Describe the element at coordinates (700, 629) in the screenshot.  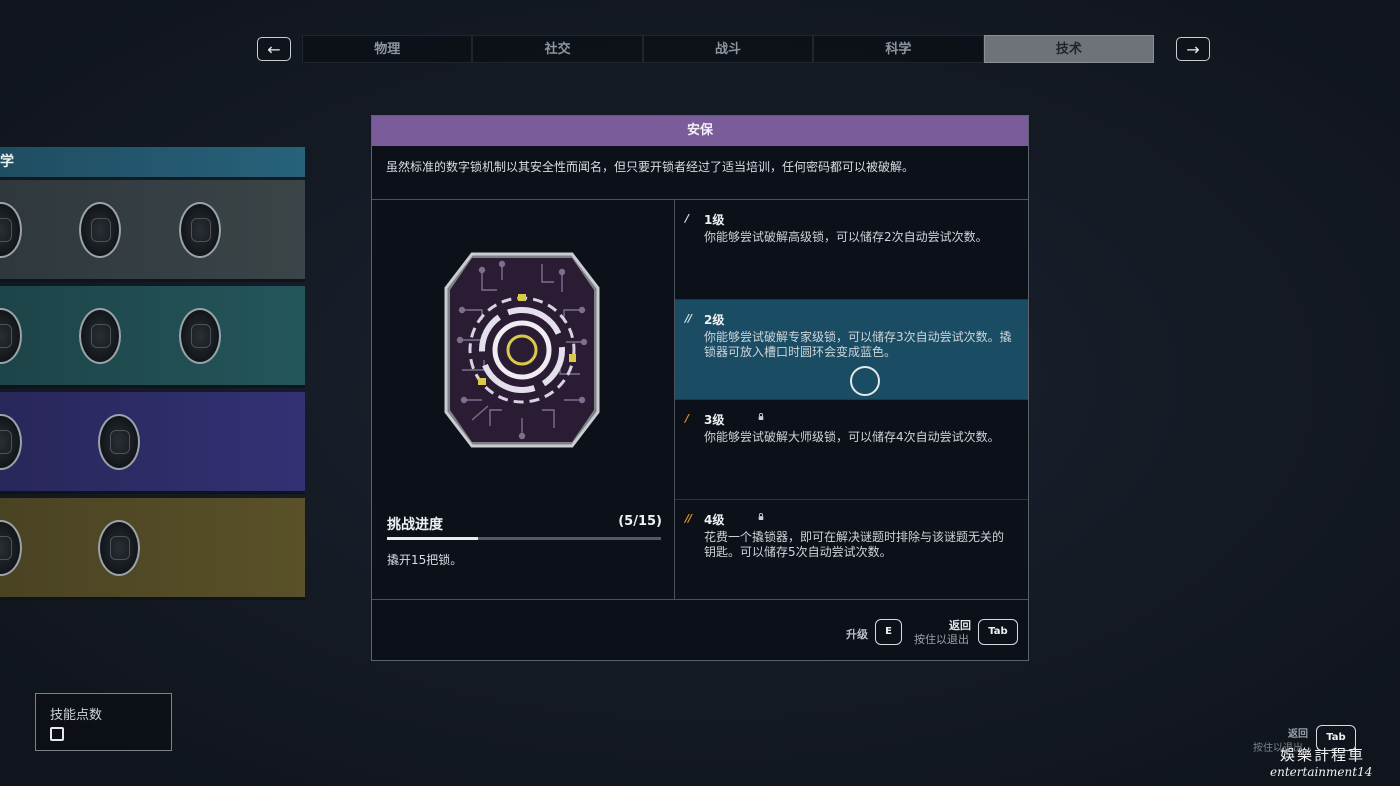
I see `dialog-footer: 升级 E 返回 按住以退出 Tab` at that location.